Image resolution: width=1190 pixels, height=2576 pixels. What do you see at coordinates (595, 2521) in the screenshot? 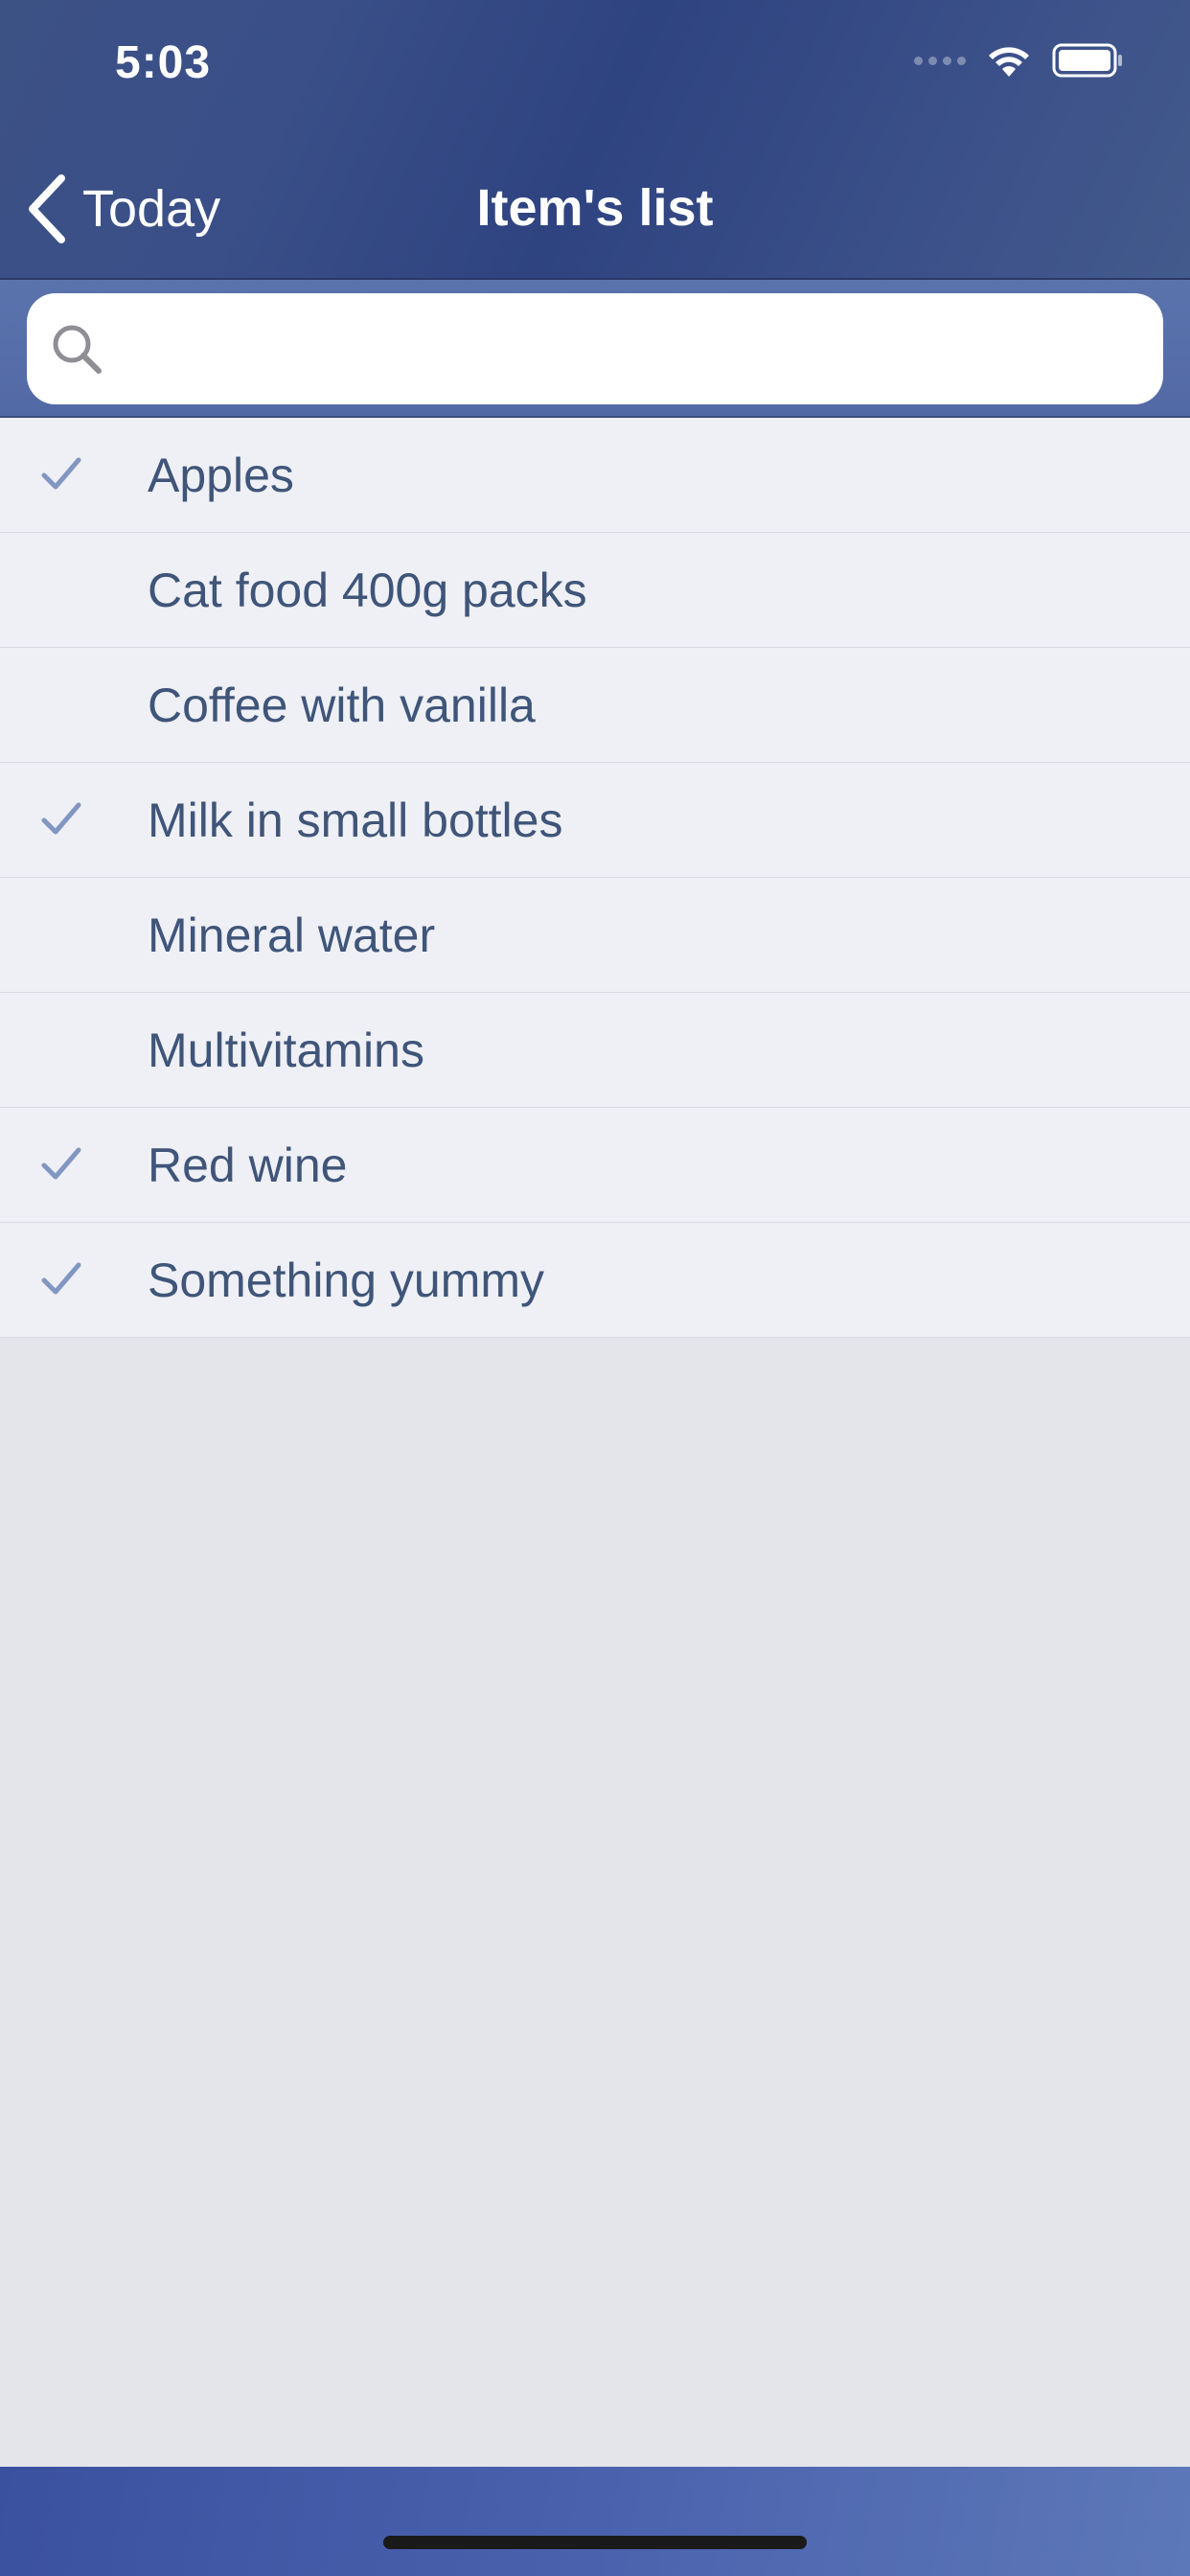
I see `bottom-bar` at bounding box center [595, 2521].